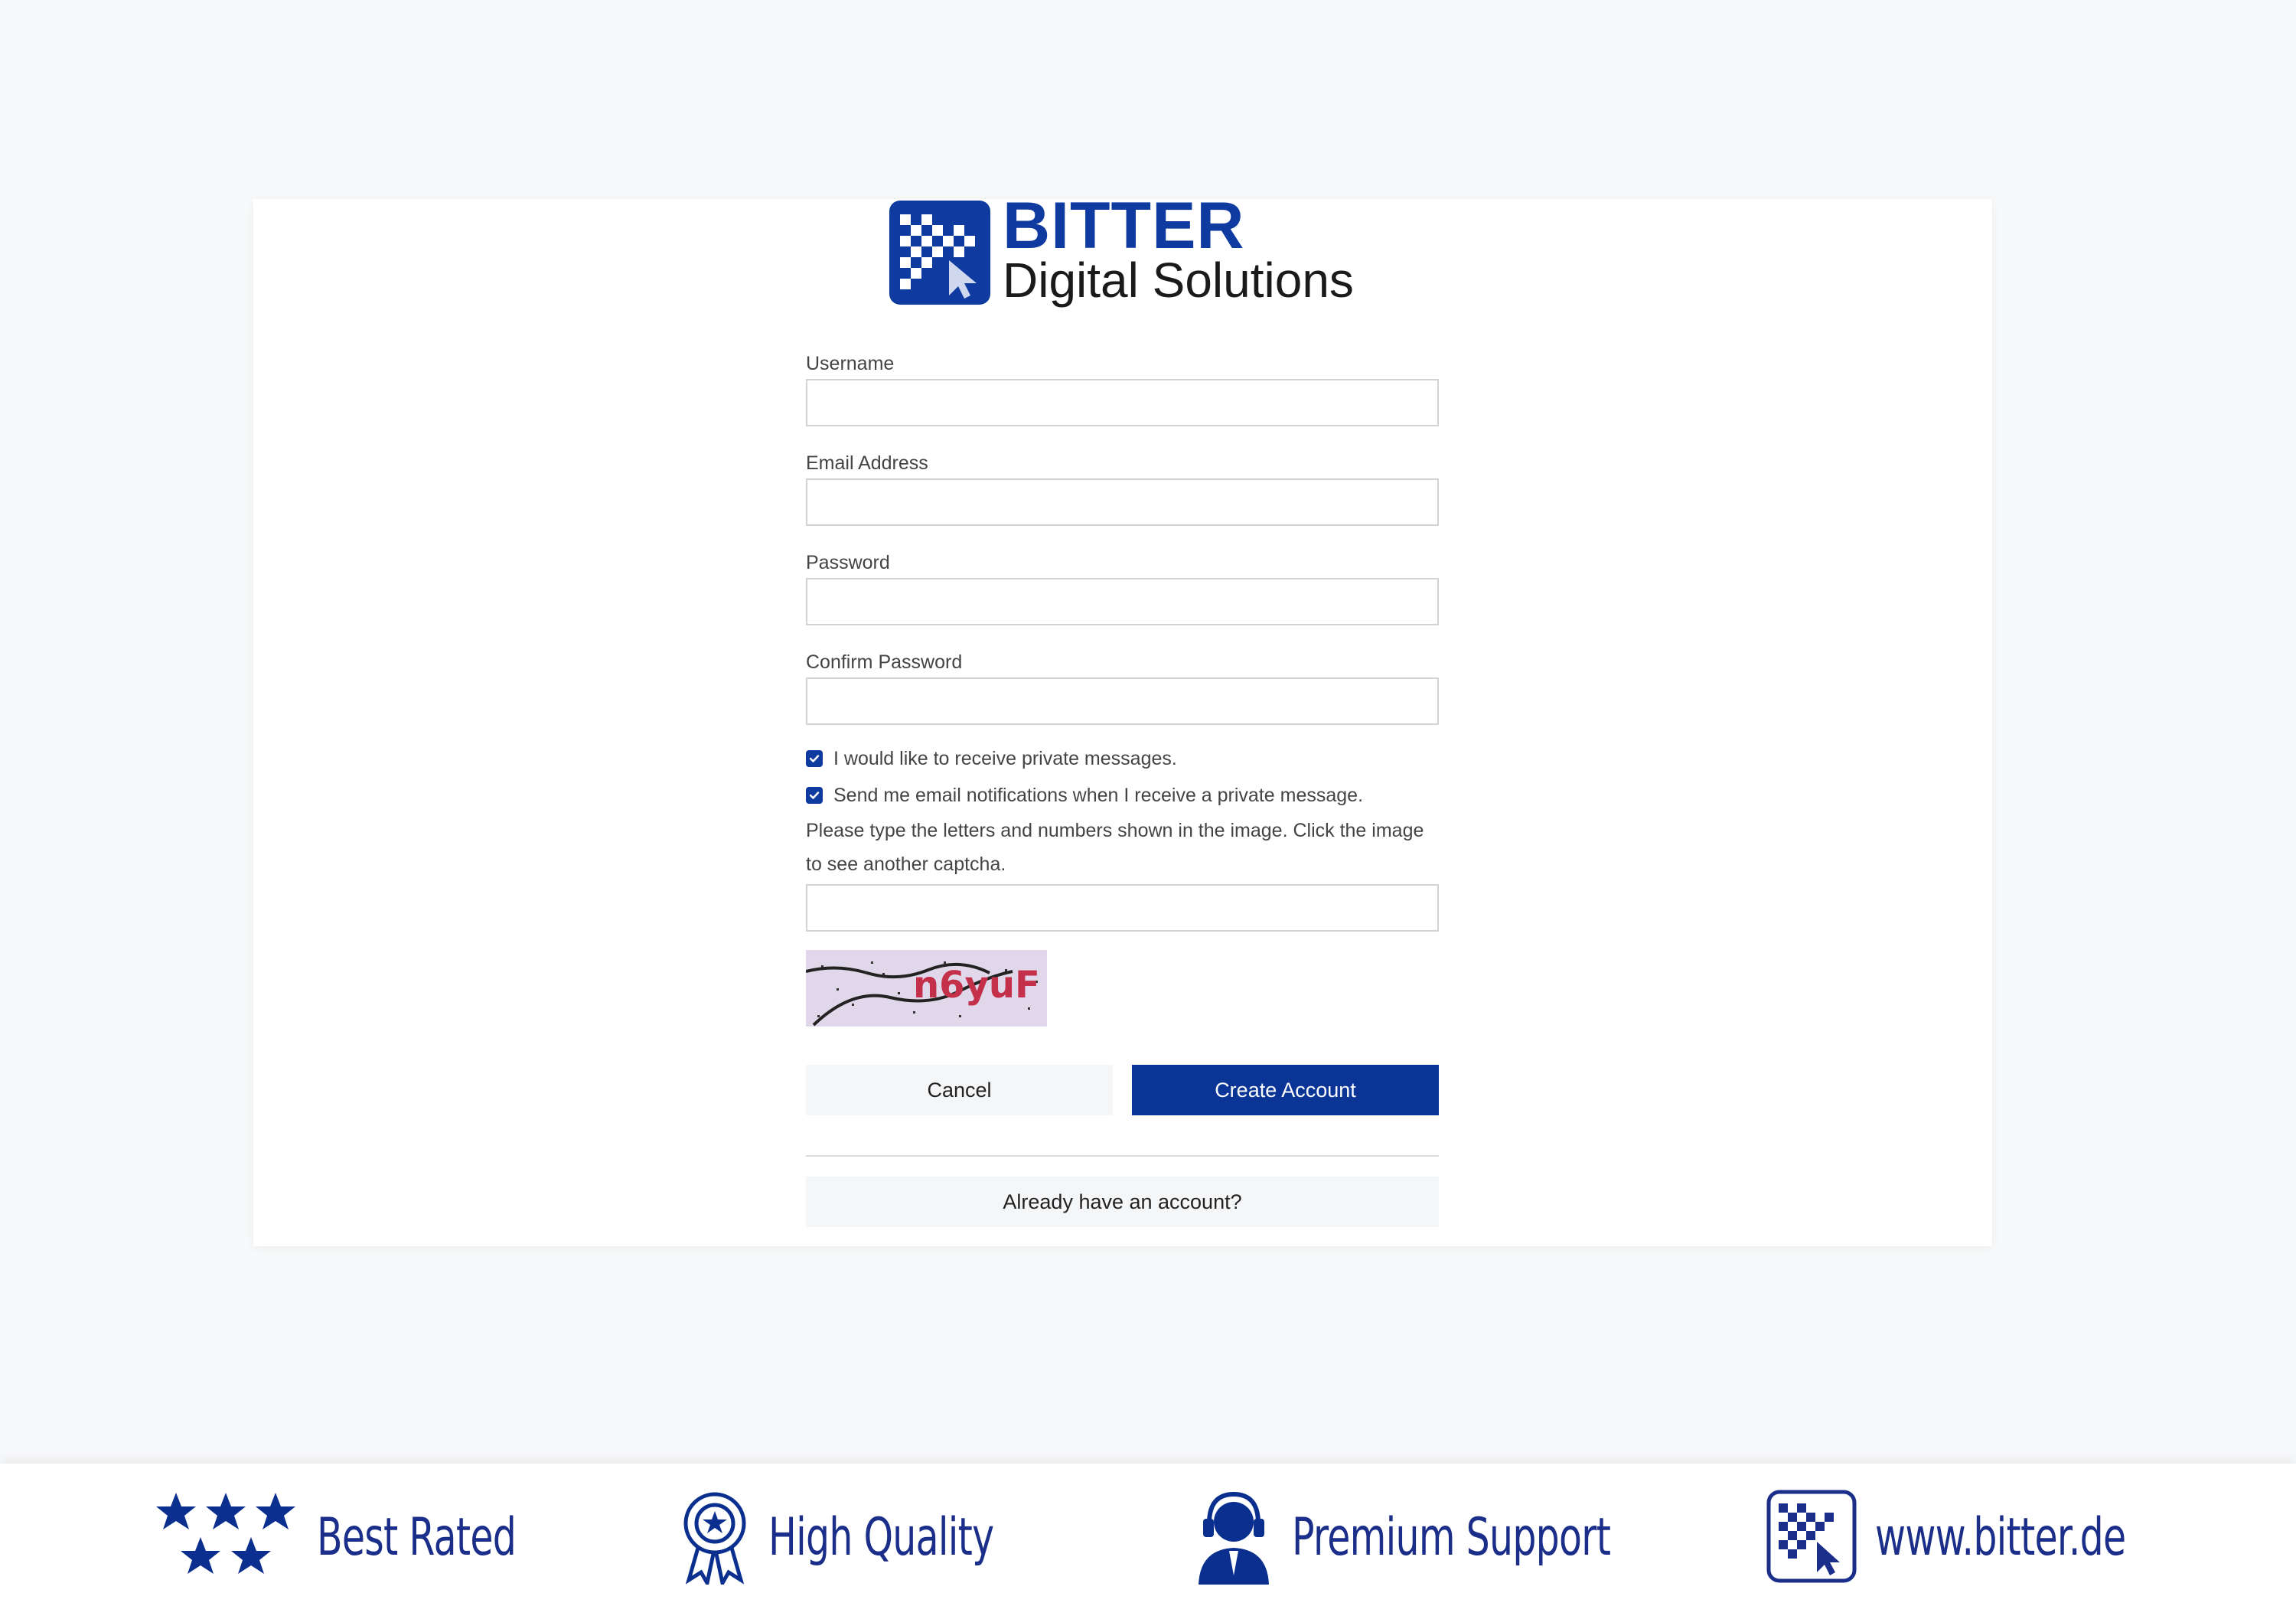 The width and height of the screenshot is (2296, 1606). I want to click on feature-high-quality: High Quality, so click(879, 1537).